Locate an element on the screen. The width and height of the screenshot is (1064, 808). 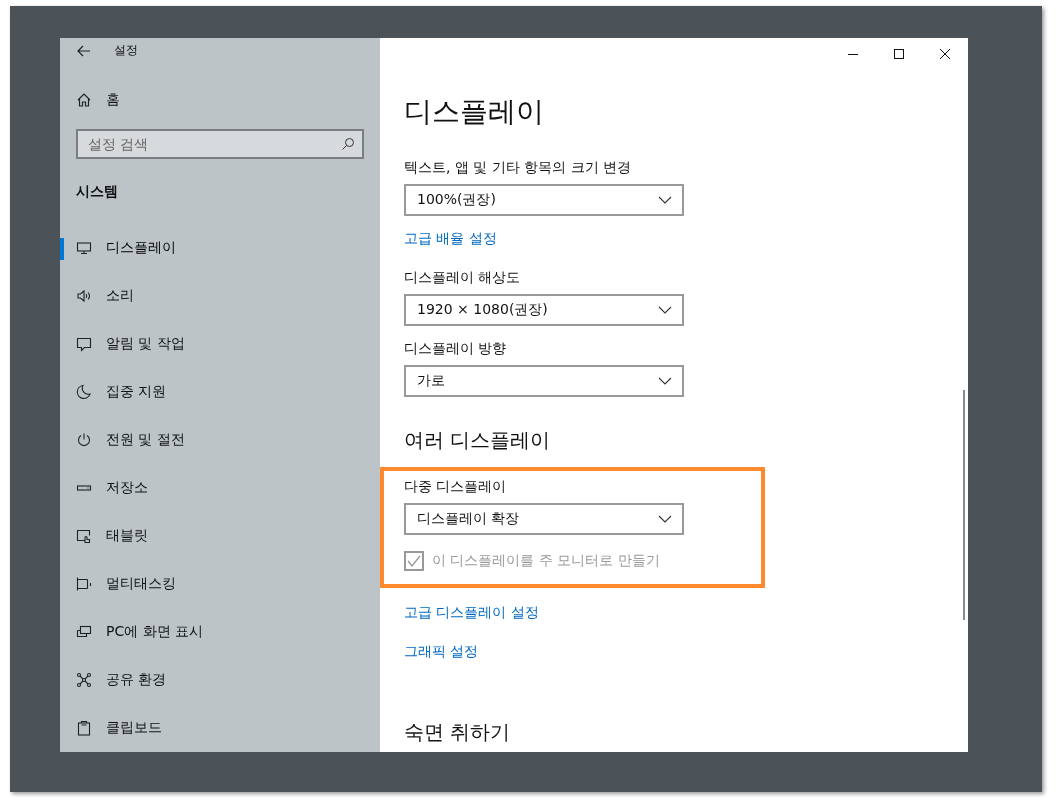
link: 고급 배율 설정 is located at coordinates (450, 238).